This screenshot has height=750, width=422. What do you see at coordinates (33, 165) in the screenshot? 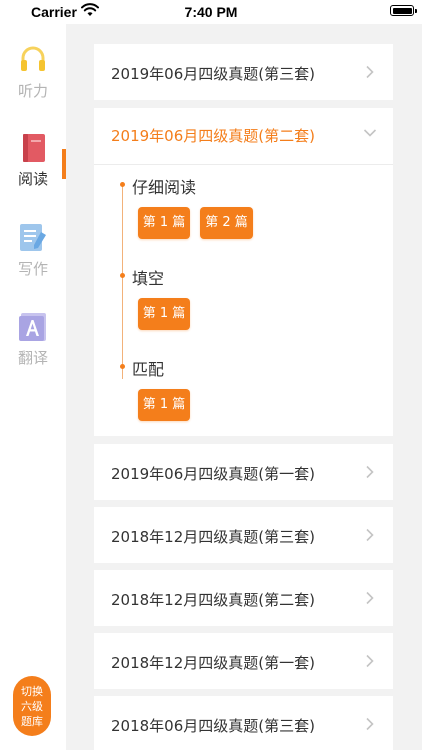
I see `sidebar-item-reading: 阅读` at bounding box center [33, 165].